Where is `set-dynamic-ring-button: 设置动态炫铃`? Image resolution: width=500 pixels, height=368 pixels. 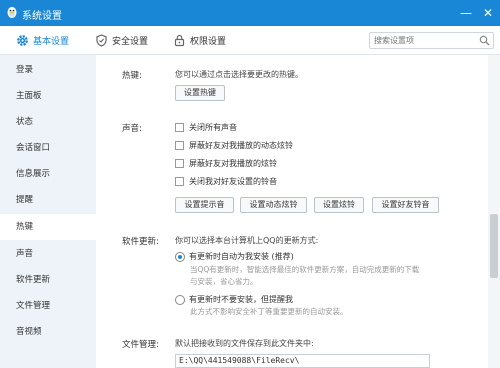
set-dynamic-ring-button: 设置动态炫铃 is located at coordinates (273, 205).